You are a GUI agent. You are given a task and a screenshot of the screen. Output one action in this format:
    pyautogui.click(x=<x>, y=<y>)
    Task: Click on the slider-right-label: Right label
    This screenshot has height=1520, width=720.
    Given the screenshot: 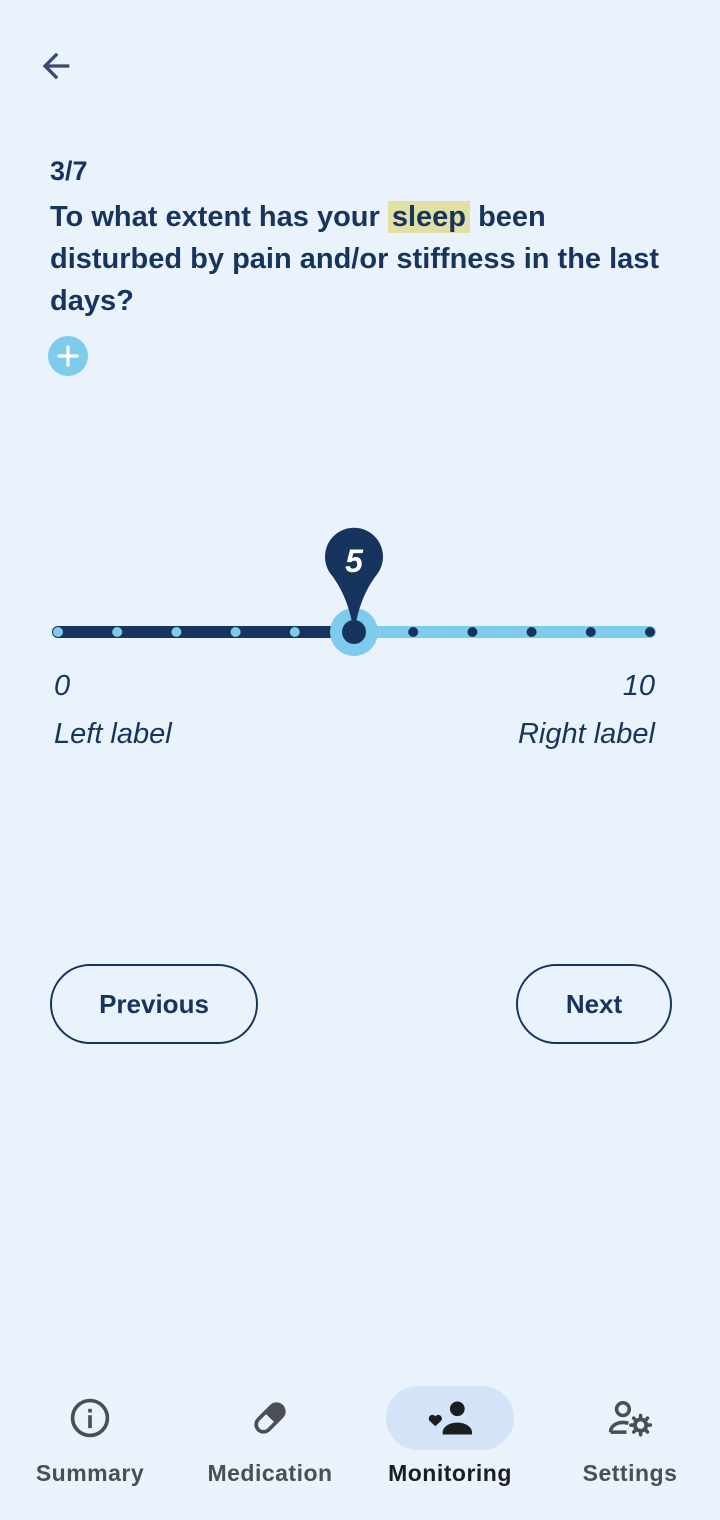 What is the action you would take?
    pyautogui.click(x=586, y=734)
    